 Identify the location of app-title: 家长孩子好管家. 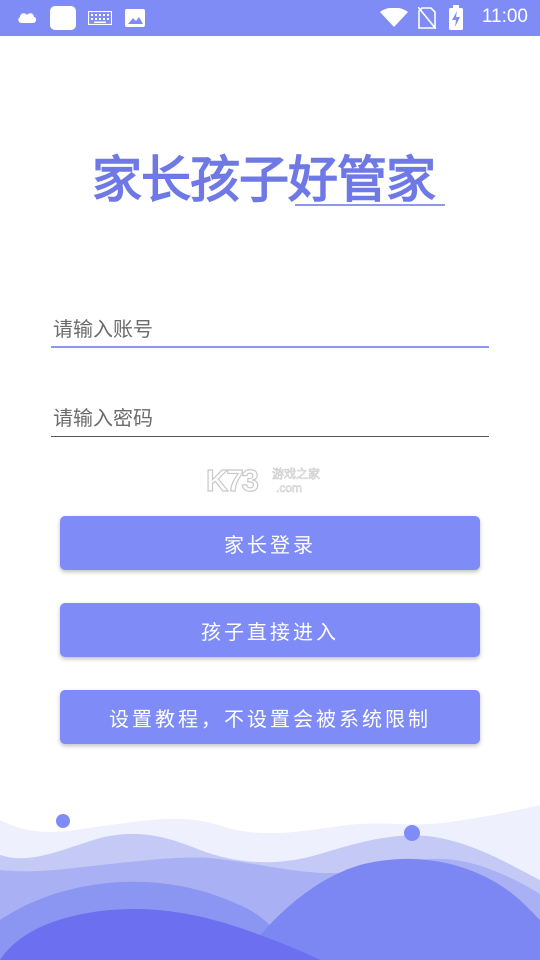
(264, 179).